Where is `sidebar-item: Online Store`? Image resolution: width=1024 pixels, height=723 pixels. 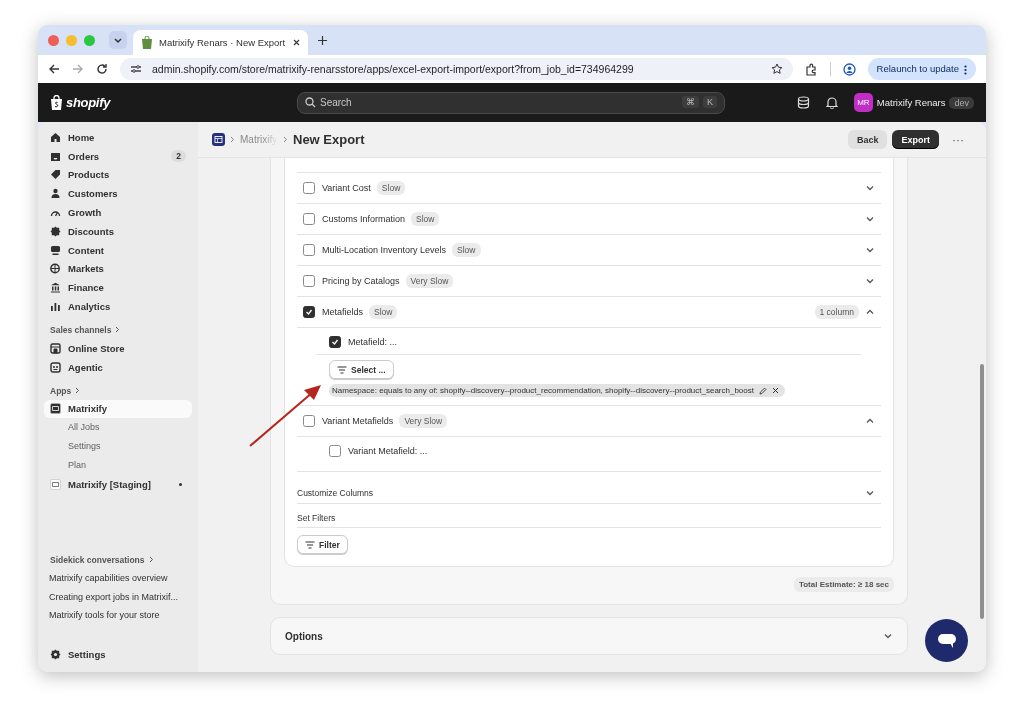
sidebar-item: Online Store is located at coordinates (118, 348).